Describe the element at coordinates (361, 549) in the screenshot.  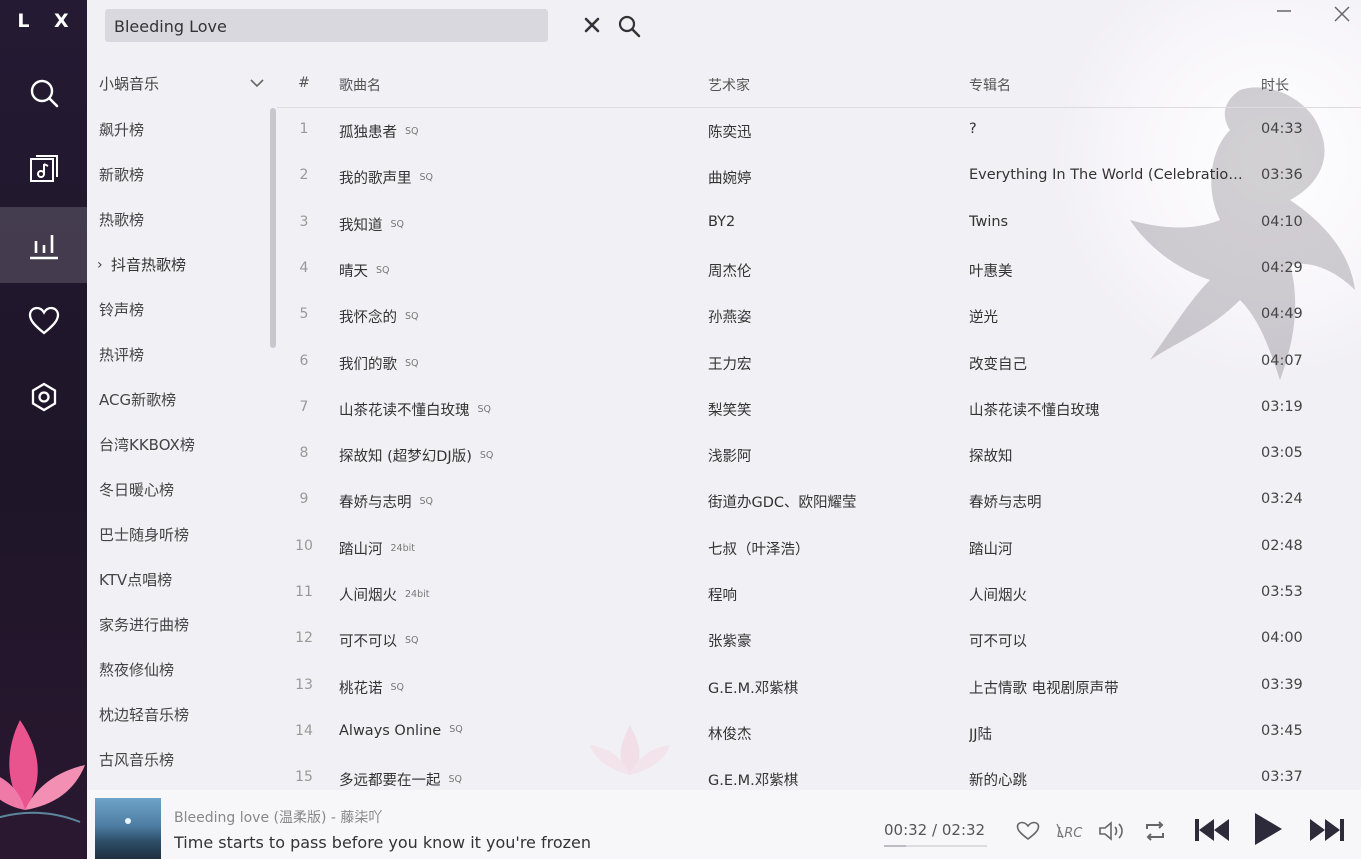
I see `song-name: 踏山河` at that location.